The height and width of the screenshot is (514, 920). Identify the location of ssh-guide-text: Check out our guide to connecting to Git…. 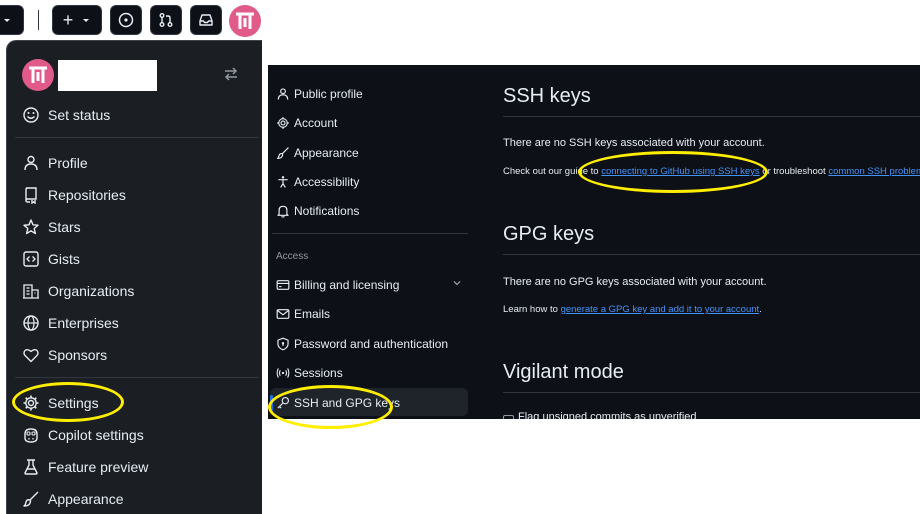
(711, 171).